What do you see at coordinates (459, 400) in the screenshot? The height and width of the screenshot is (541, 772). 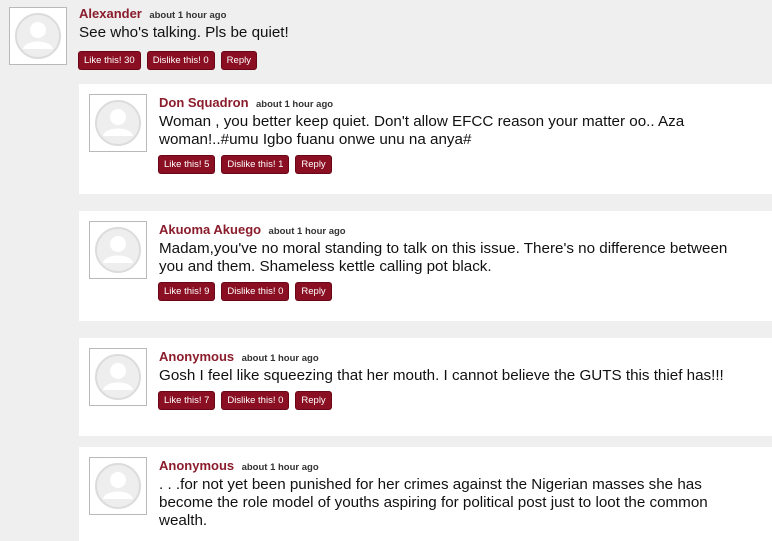 I see `comment-actions: Like this! 7 Dislike this! 0 Reply` at bounding box center [459, 400].